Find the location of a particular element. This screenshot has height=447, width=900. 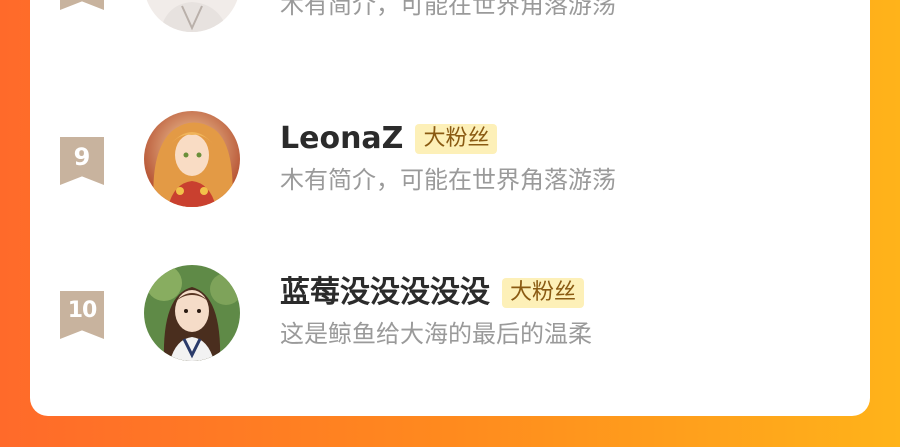

name-line: 蓝莓没没没没没 大粉丝 is located at coordinates (432, 293).